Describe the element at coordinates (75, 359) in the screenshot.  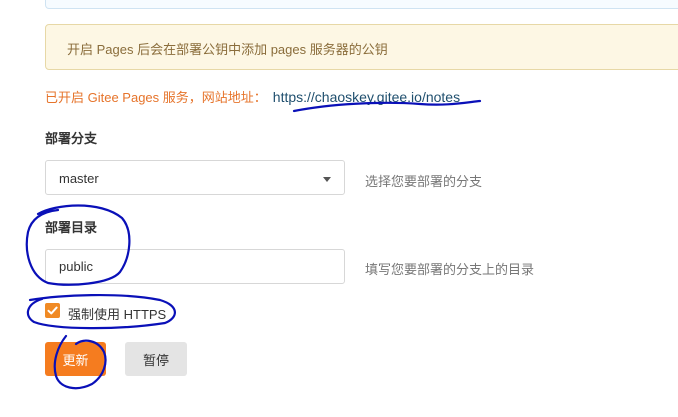
I see `update-button: 更新` at that location.